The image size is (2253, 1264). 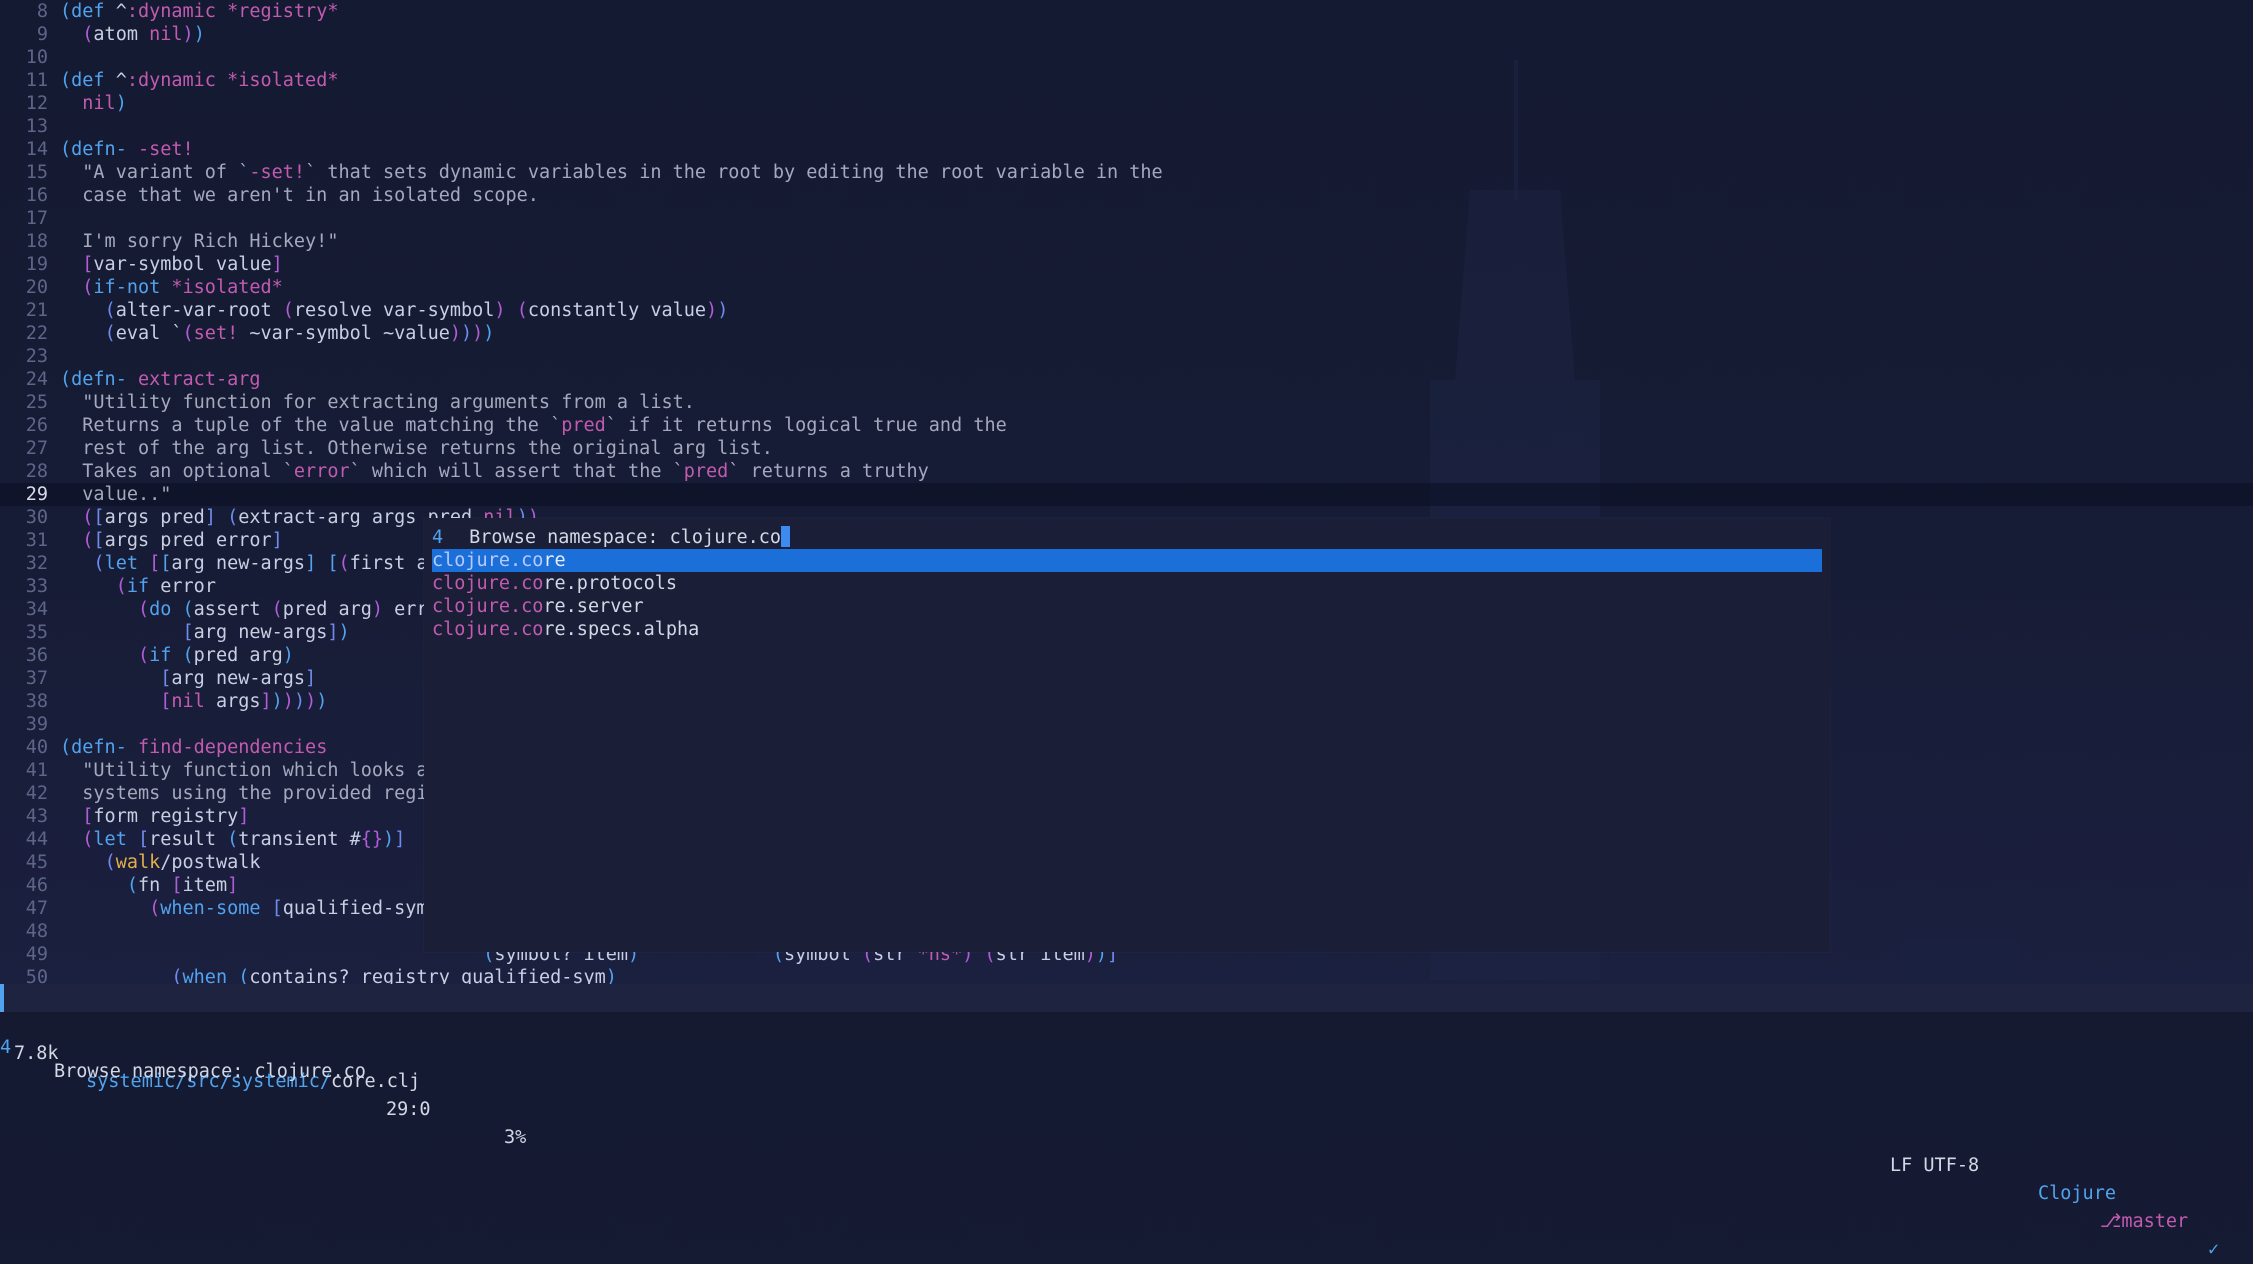 What do you see at coordinates (232, 839) in the screenshot?
I see `line-code: (let [result (transient #{})]` at bounding box center [232, 839].